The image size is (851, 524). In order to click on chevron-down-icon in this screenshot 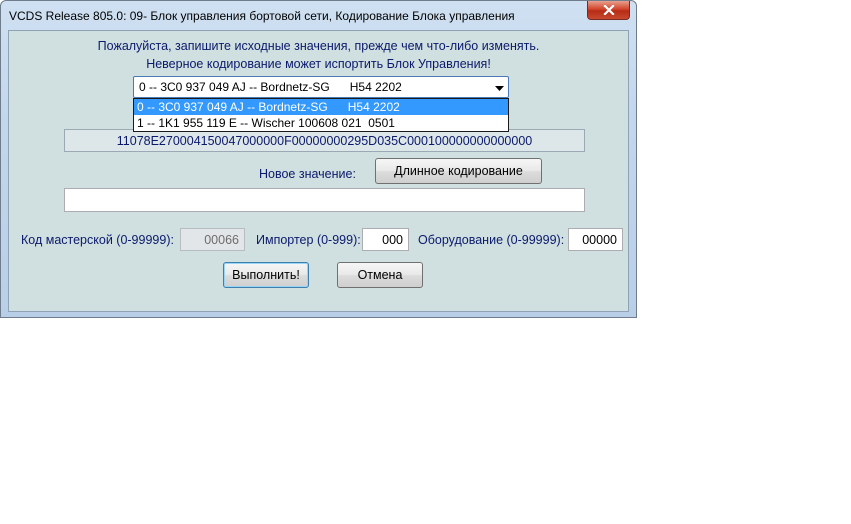, I will do `click(499, 87)`.